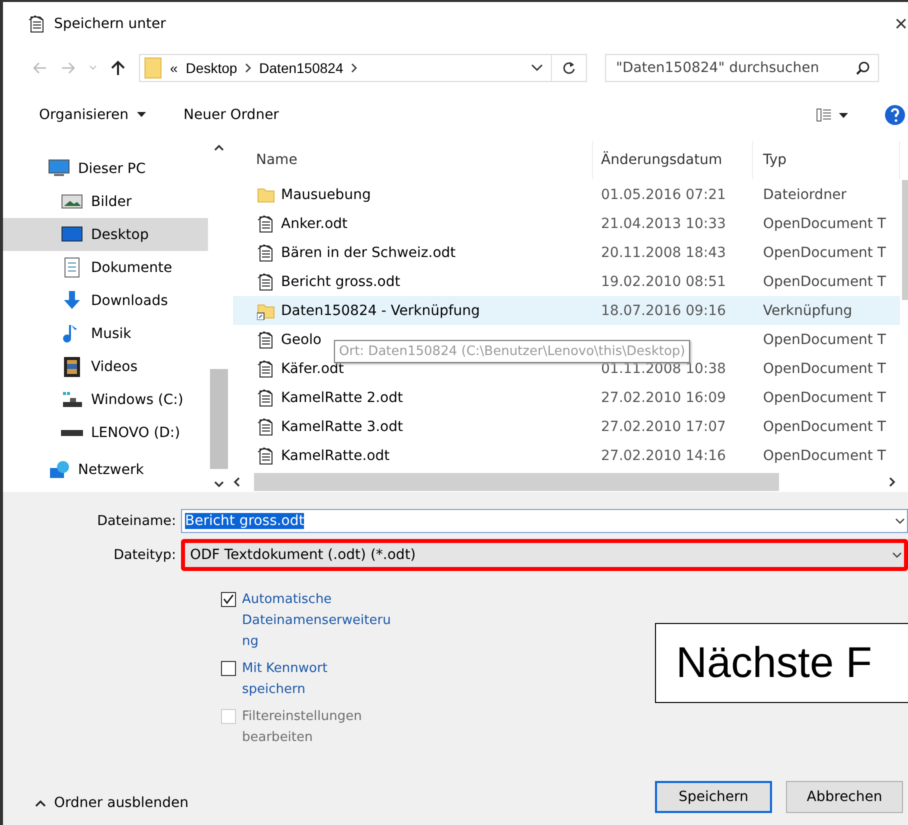 The image size is (908, 825). I want to click on file-name: KamelRatte 2.odt, so click(342, 398).